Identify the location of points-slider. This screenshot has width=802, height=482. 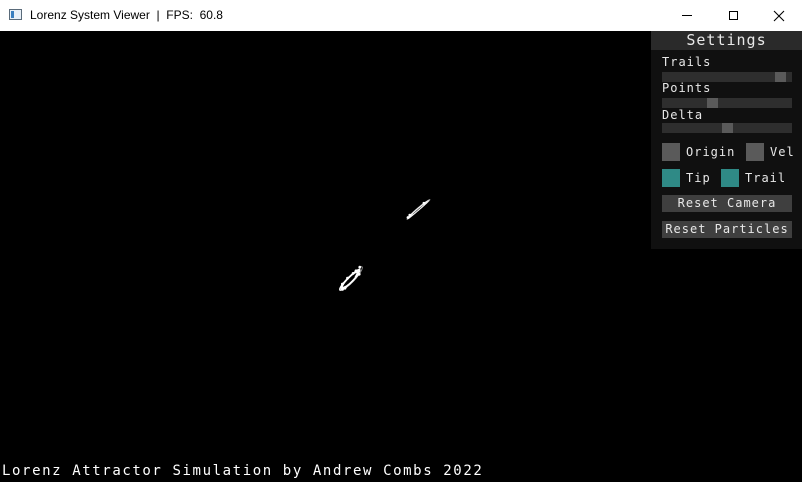
(727, 103).